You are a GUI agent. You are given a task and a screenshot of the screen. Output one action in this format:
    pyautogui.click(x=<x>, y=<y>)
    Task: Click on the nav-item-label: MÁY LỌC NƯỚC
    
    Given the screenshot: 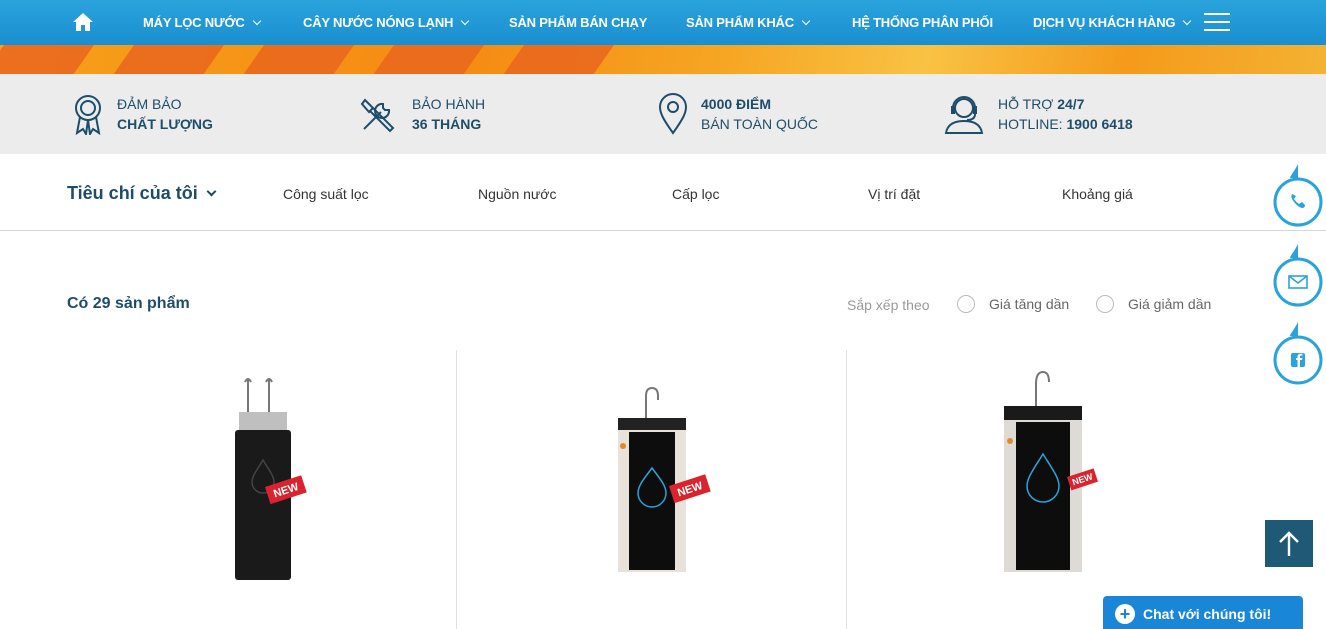 What is the action you would take?
    pyautogui.click(x=194, y=22)
    